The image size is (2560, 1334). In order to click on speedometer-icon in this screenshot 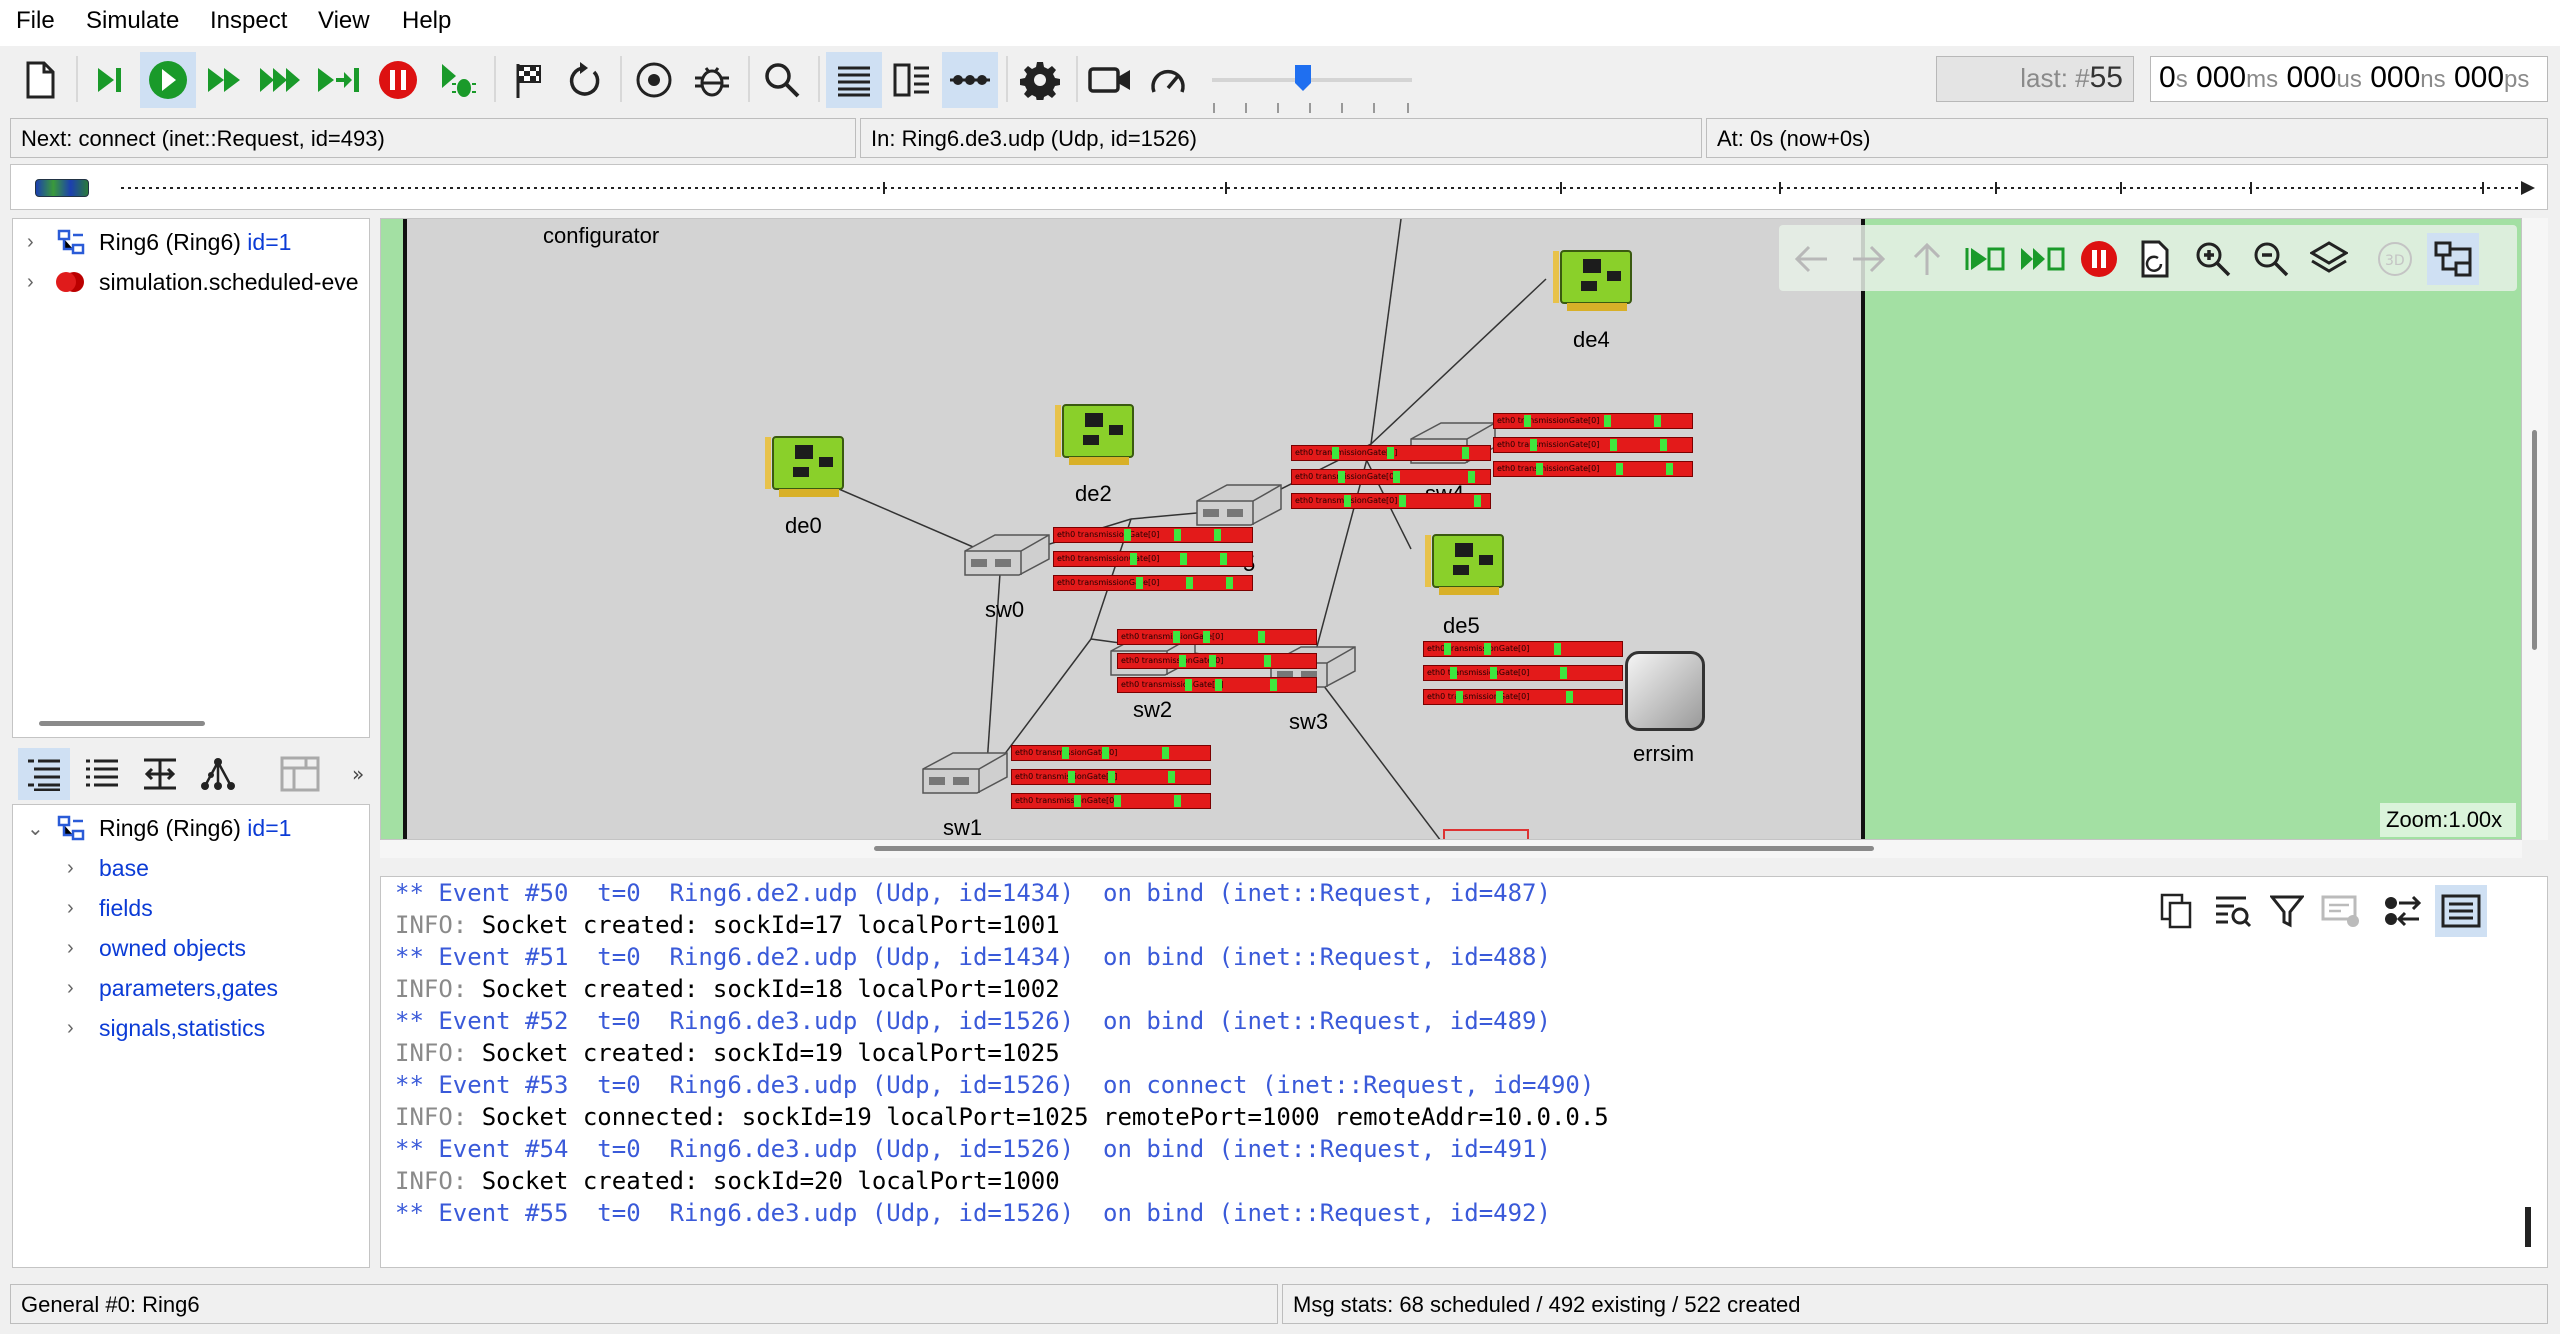, I will do `click(1168, 80)`.